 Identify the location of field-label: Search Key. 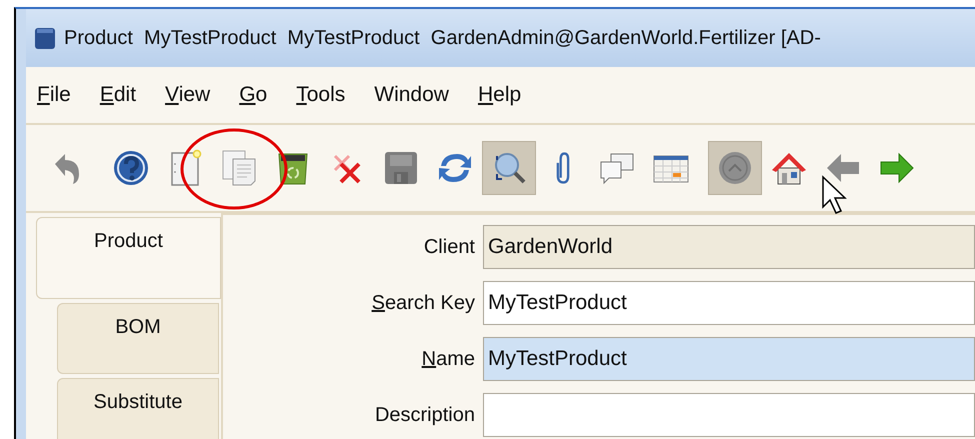
(422, 303).